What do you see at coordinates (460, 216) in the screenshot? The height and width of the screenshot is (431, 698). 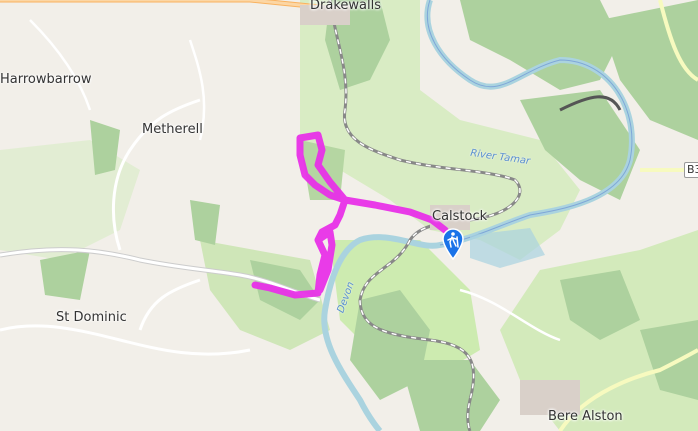 I see `place-label-calstock: Calstock` at bounding box center [460, 216].